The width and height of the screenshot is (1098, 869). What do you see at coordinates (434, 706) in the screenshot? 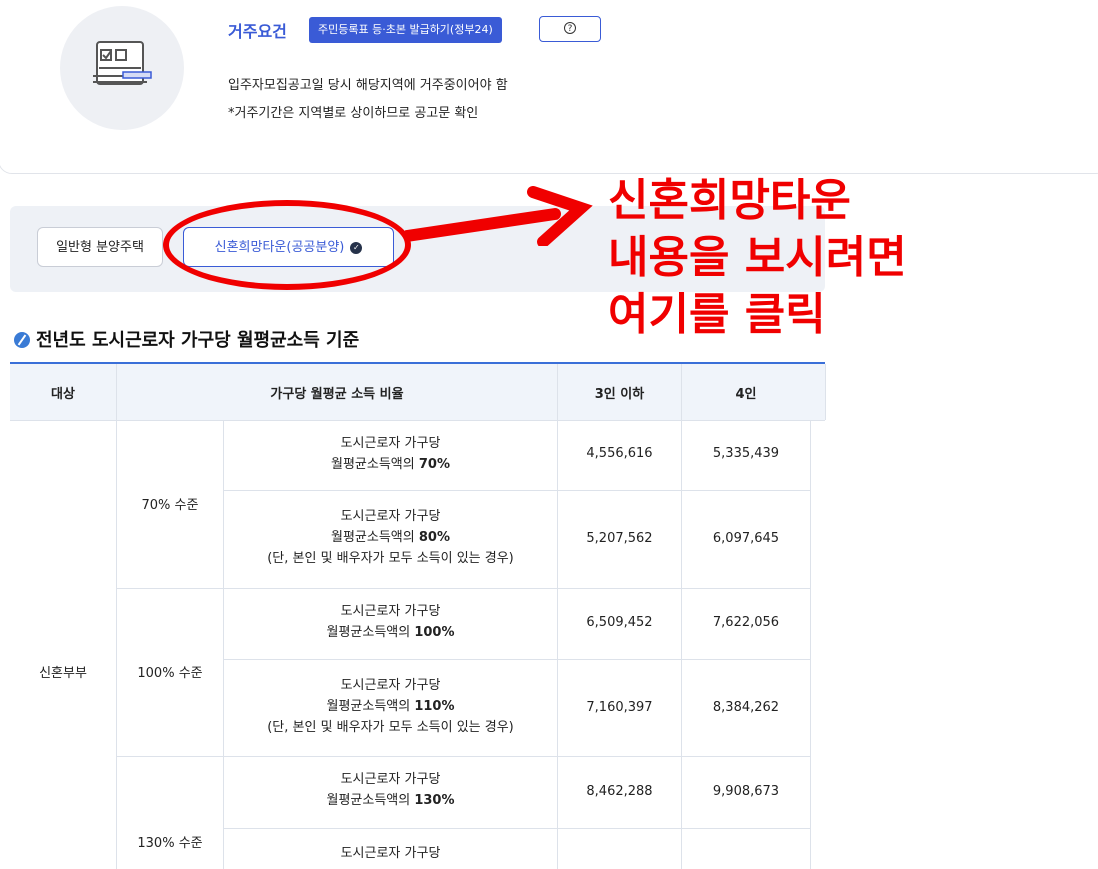
I see `desc-percent: 110%` at bounding box center [434, 706].